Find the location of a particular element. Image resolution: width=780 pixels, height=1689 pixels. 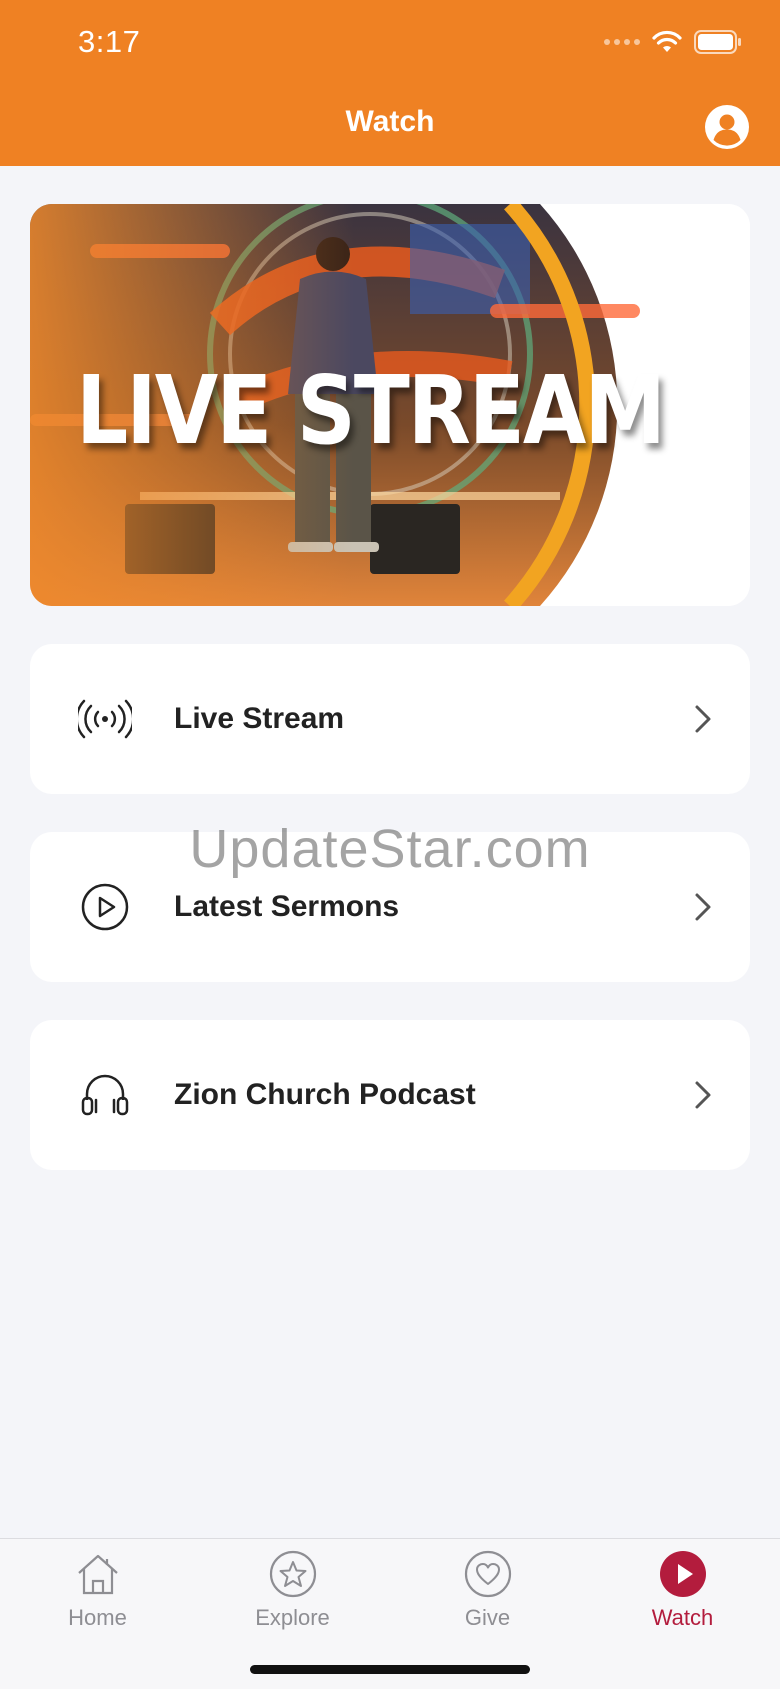

headphones-icon is located at coordinates (105, 1095).